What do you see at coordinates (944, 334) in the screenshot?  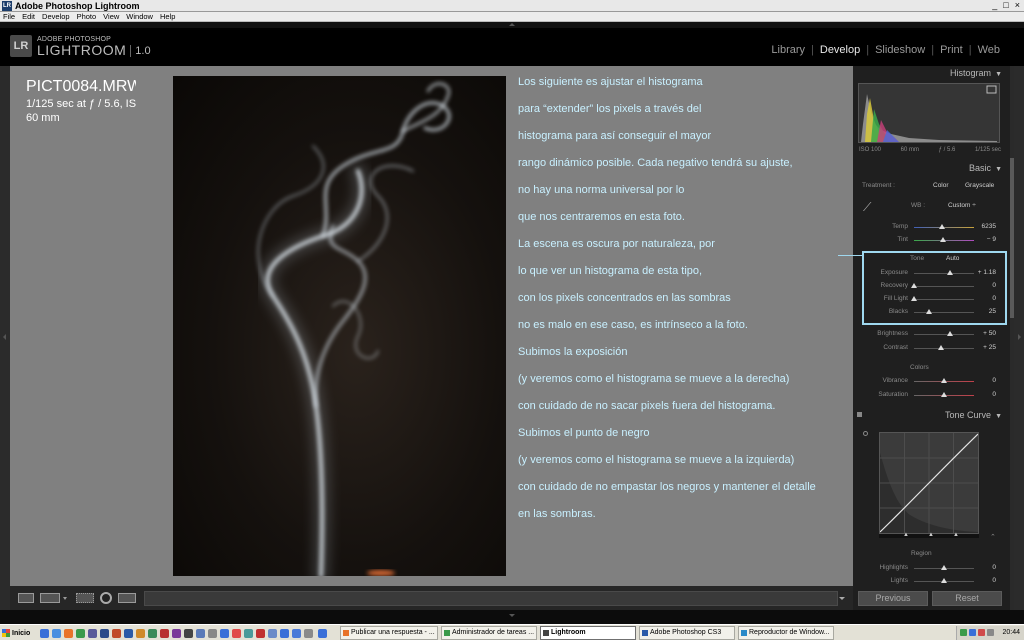 I see `brightness-track` at bounding box center [944, 334].